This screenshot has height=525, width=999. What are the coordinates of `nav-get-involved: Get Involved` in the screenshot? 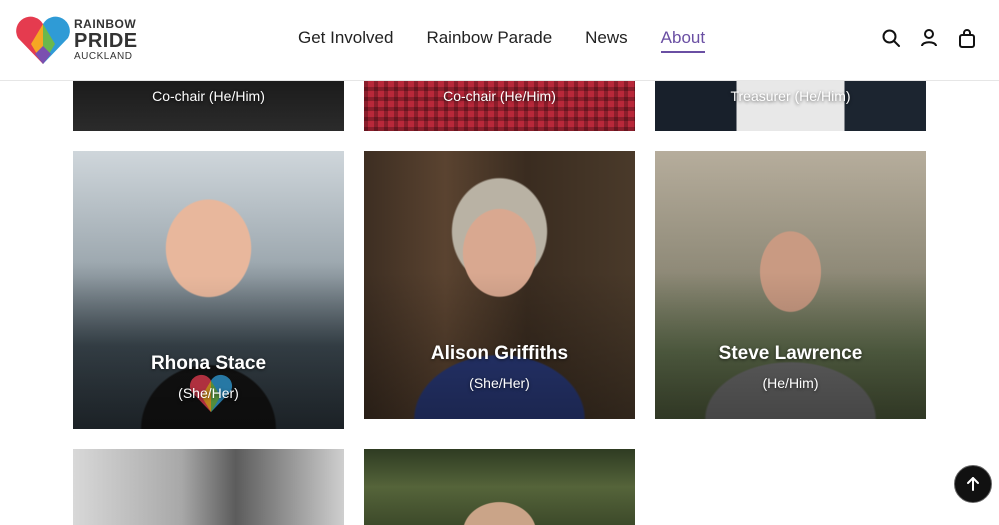 It's located at (345, 40).